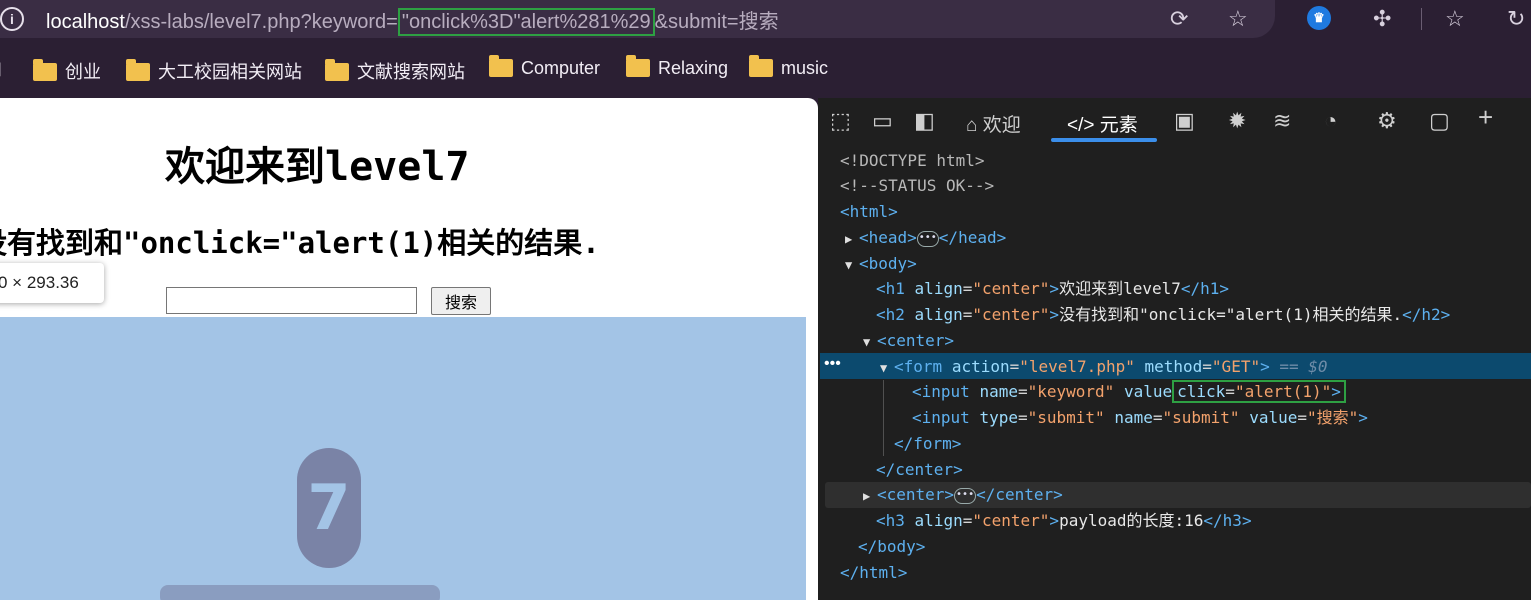 Image resolution: width=1531 pixels, height=600 pixels. I want to click on page-heading: 欢迎来到level7, so click(317, 167).